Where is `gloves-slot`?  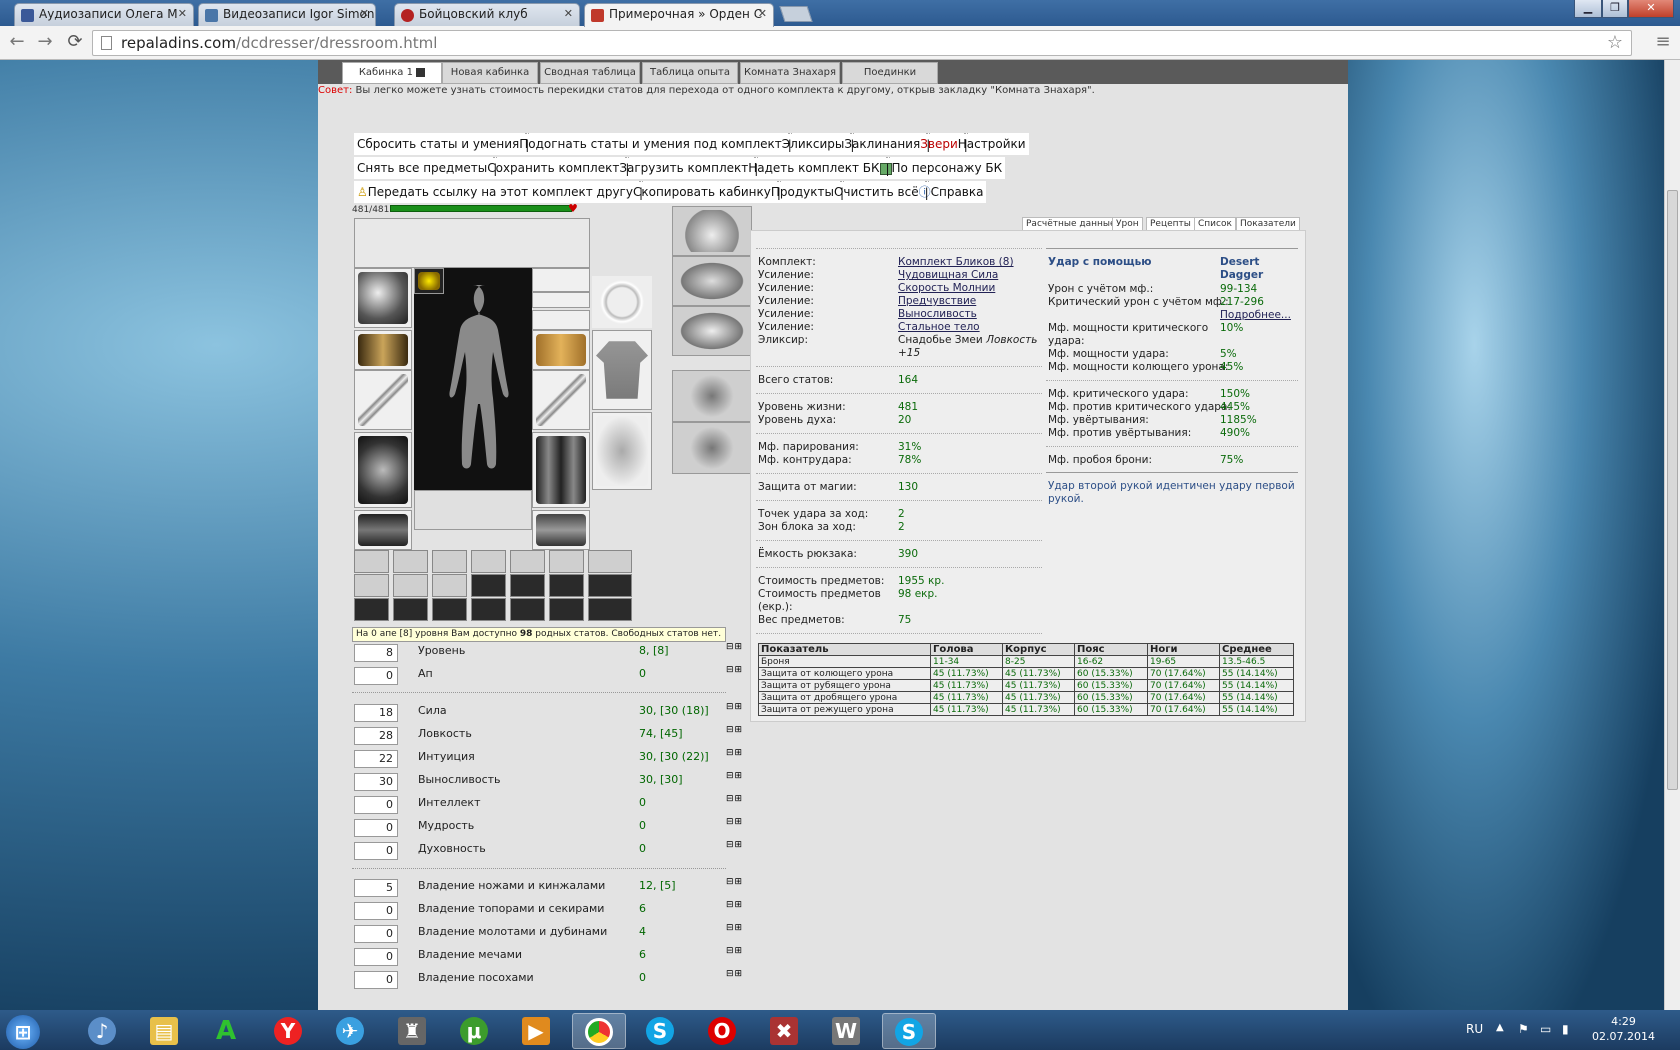 gloves-slot is located at coordinates (561, 350).